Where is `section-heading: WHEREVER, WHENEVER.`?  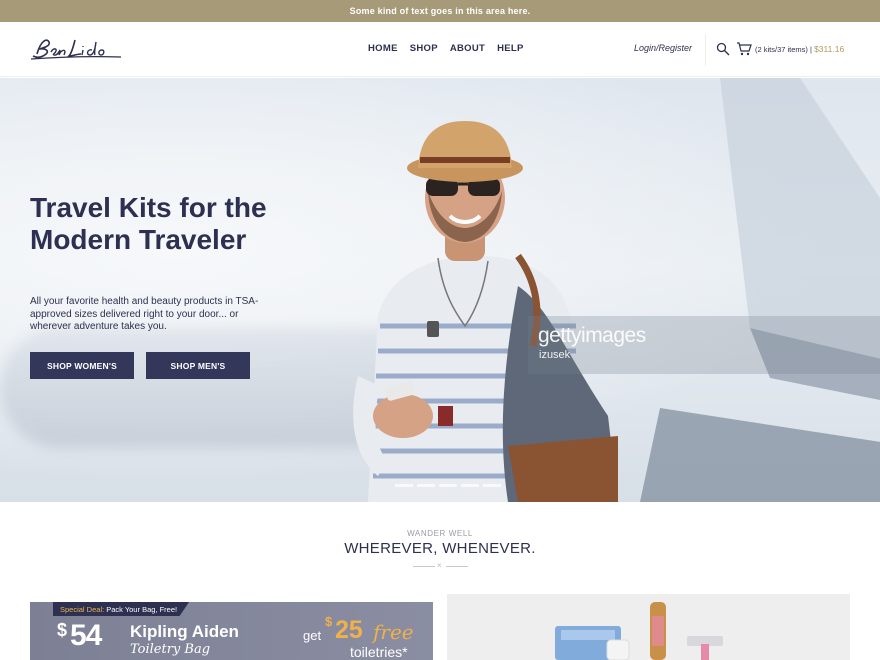 section-heading: WHEREVER, WHENEVER. is located at coordinates (440, 548).